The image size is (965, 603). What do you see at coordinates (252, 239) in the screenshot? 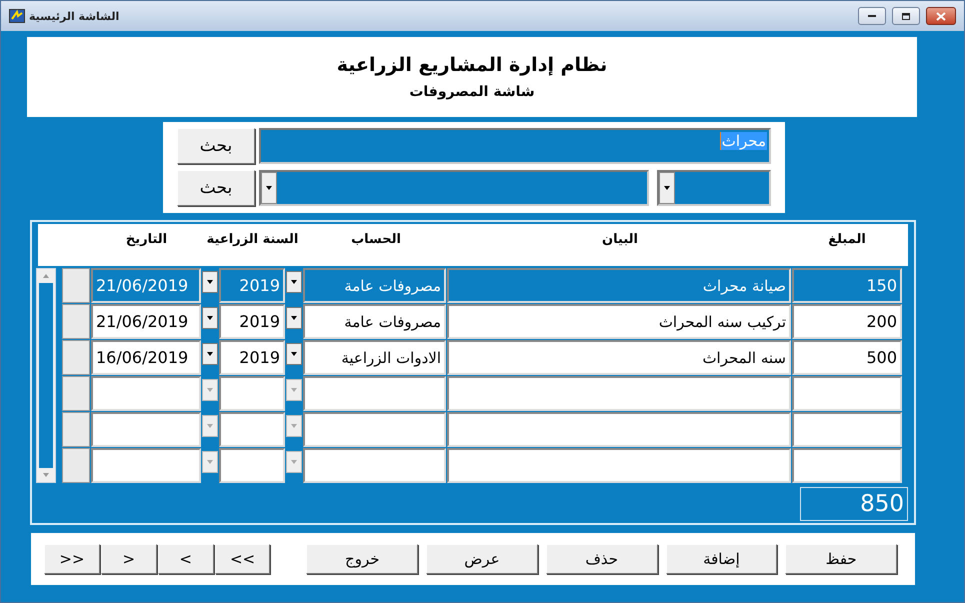
I see `column-header: السنة الزراعية` at bounding box center [252, 239].